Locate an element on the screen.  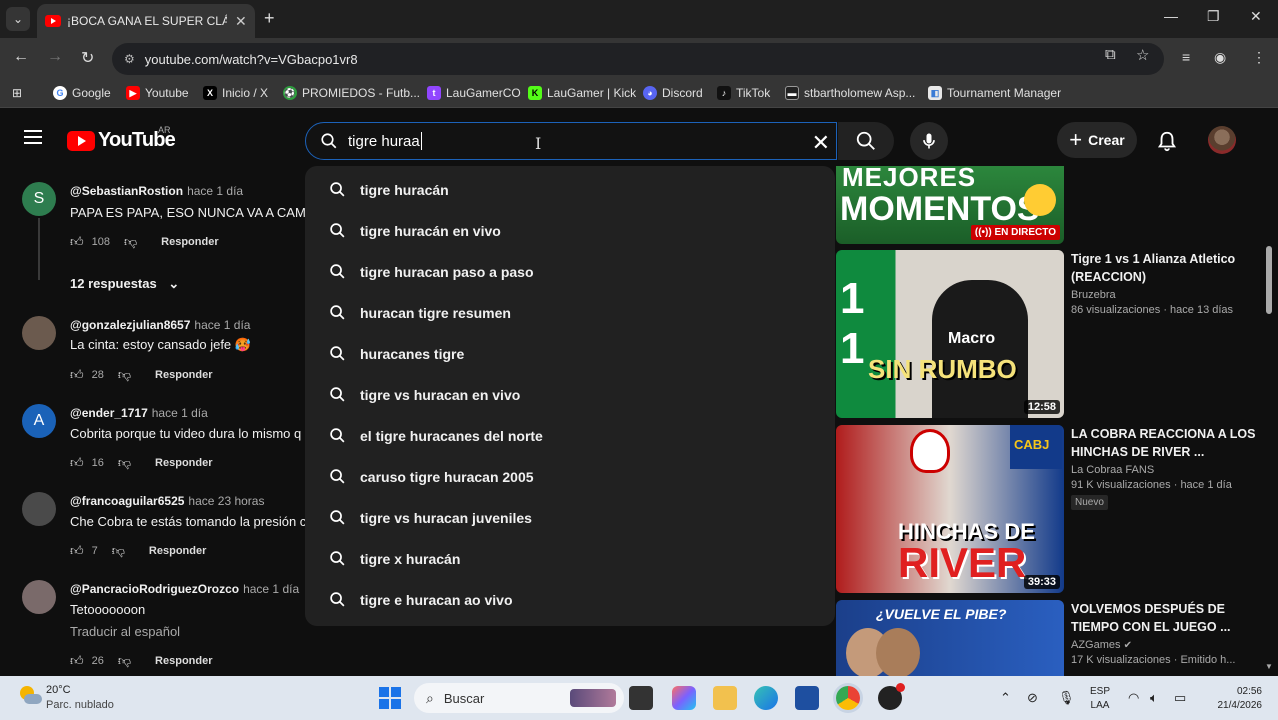
address-bar: ⚙ youtube.com/watch?v=VGbacpo1vr8 is located at coordinates (638, 59).